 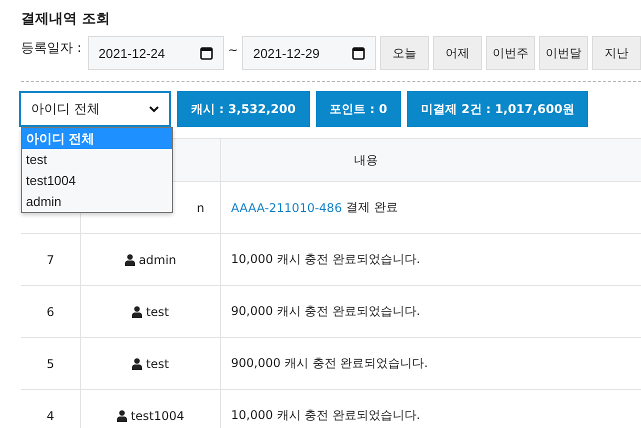 What do you see at coordinates (95, 109) in the screenshot?
I see `id-select: 아이디 전체` at bounding box center [95, 109].